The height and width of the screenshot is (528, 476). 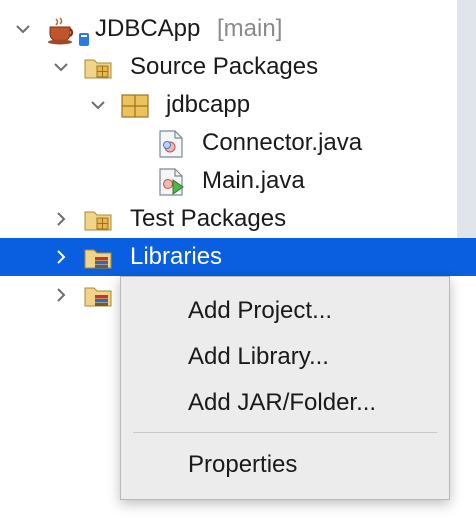 I want to click on tree-node-project: JDBCApp [main], so click(x=238, y=29).